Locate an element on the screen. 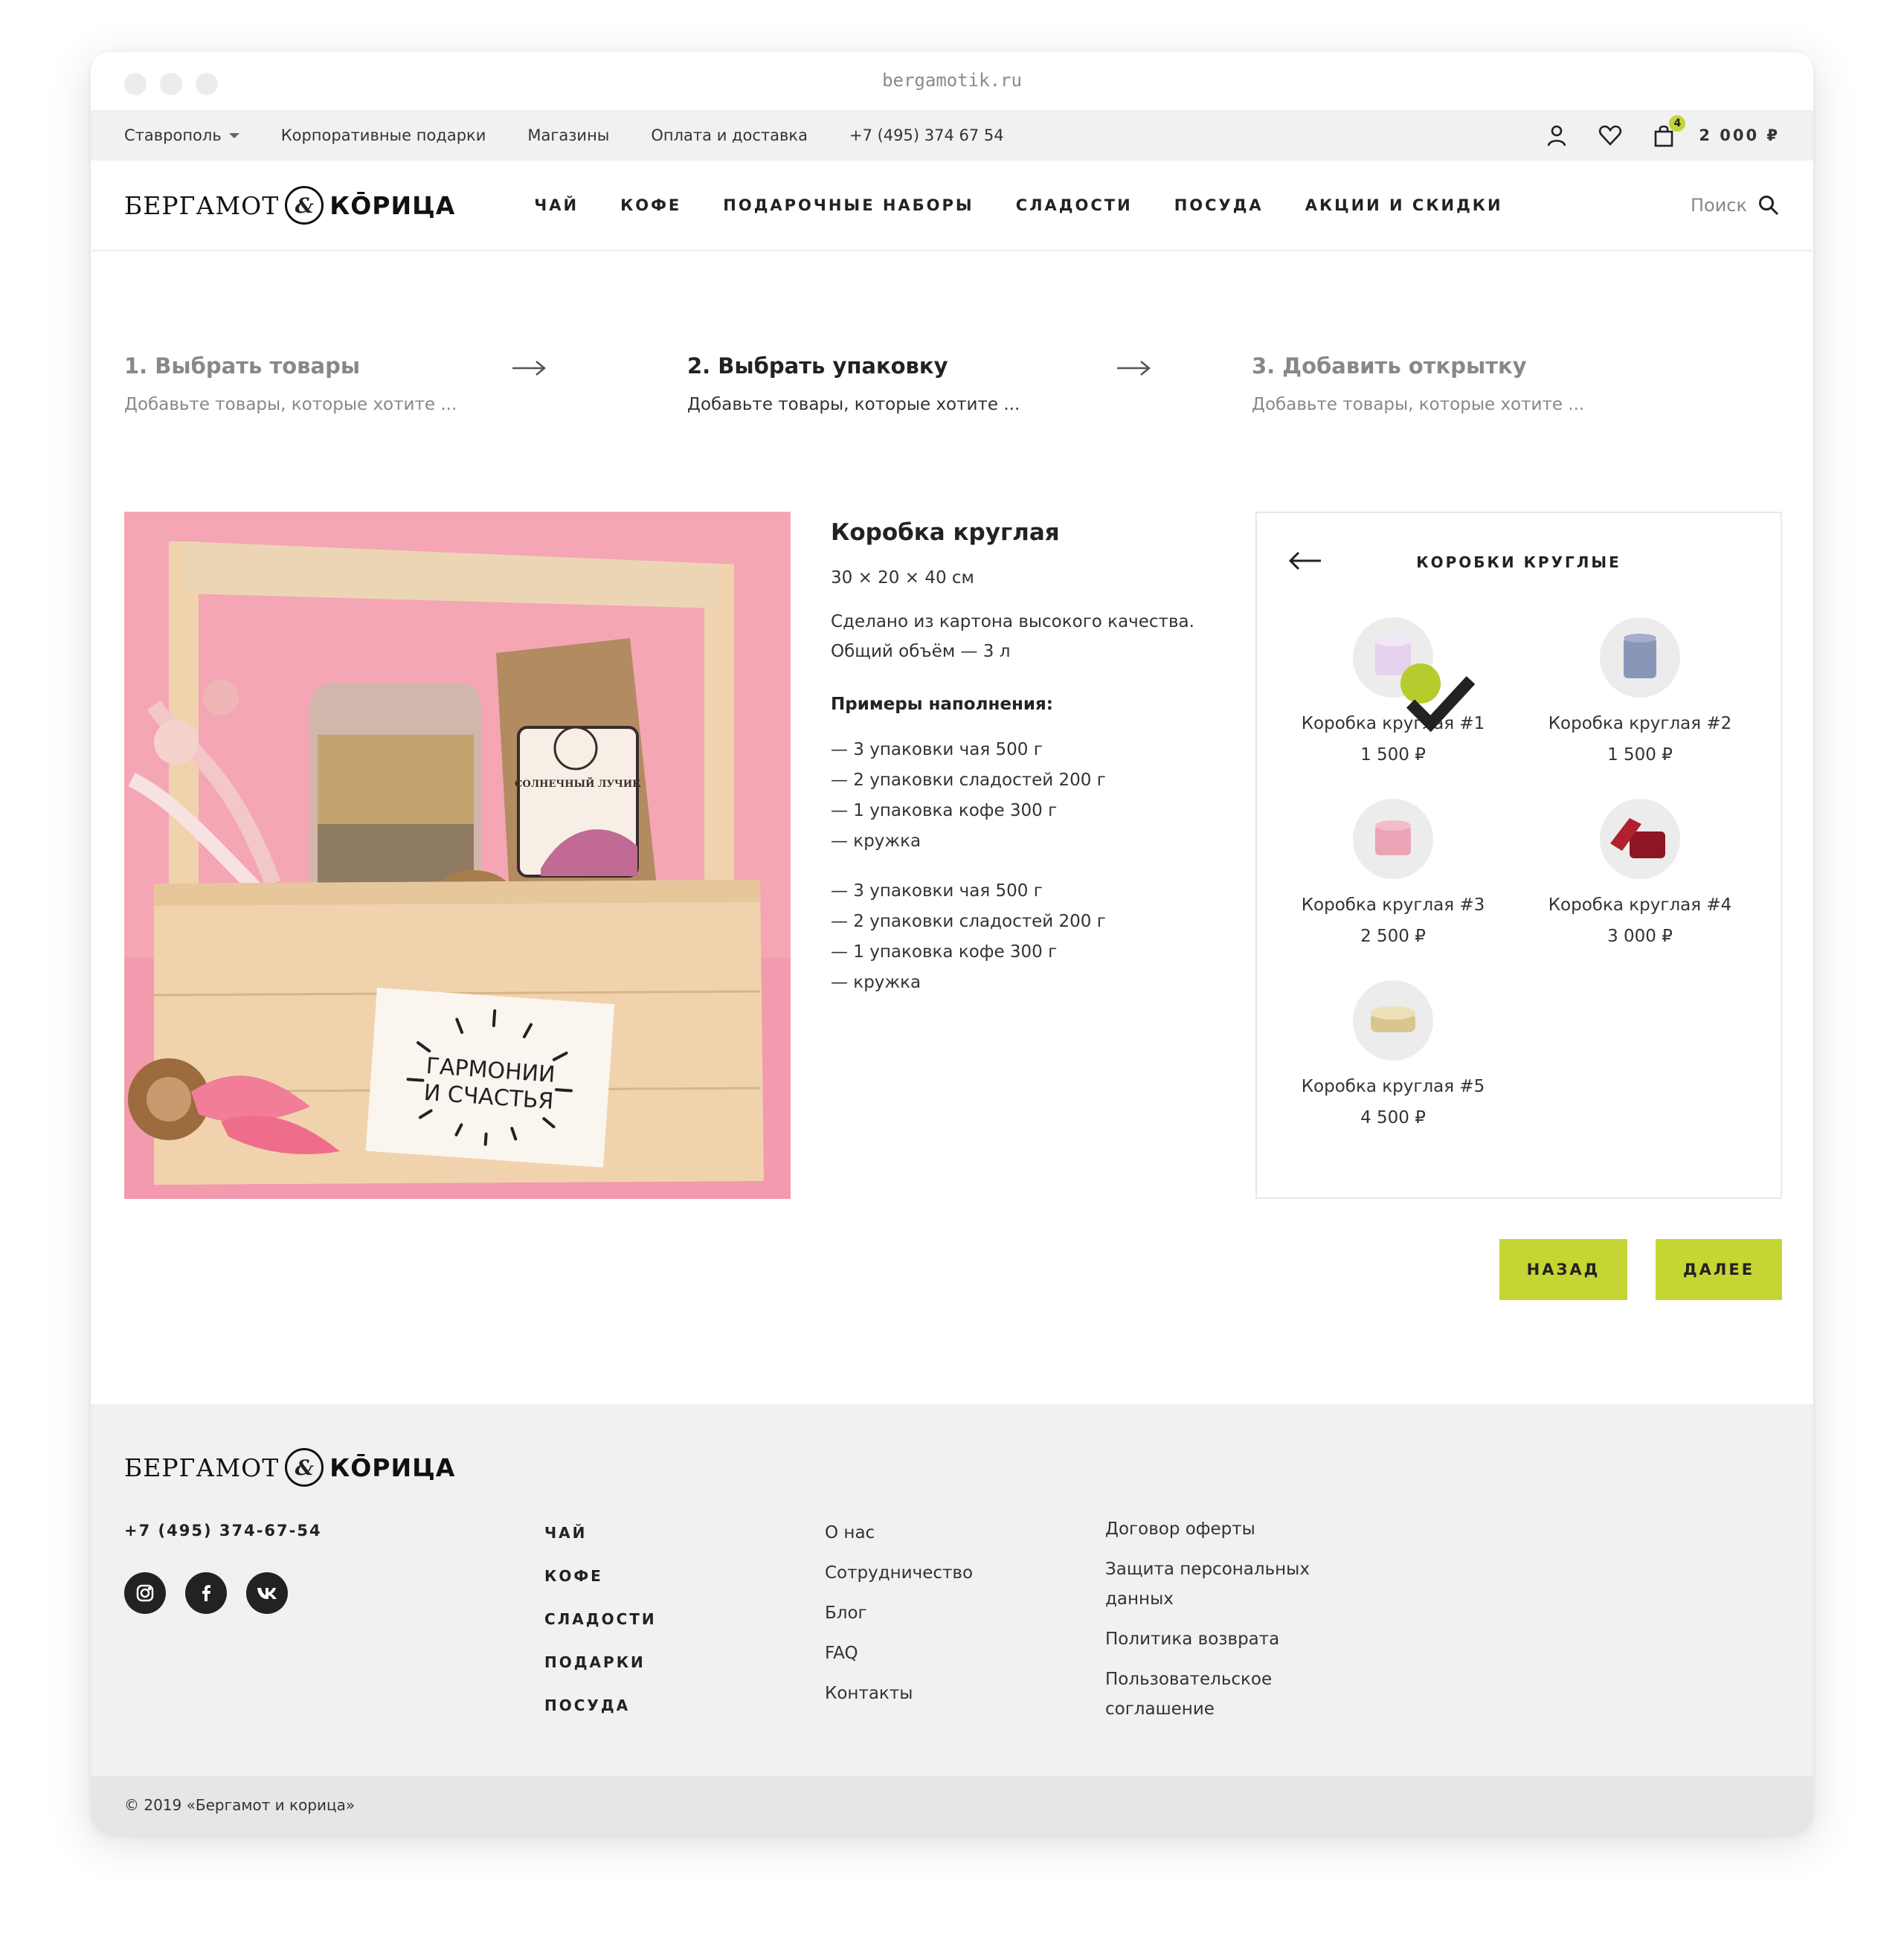 This screenshot has height=1959, width=1904. footer-phone: +7 (495) 374-67-54 is located at coordinates (223, 1531).